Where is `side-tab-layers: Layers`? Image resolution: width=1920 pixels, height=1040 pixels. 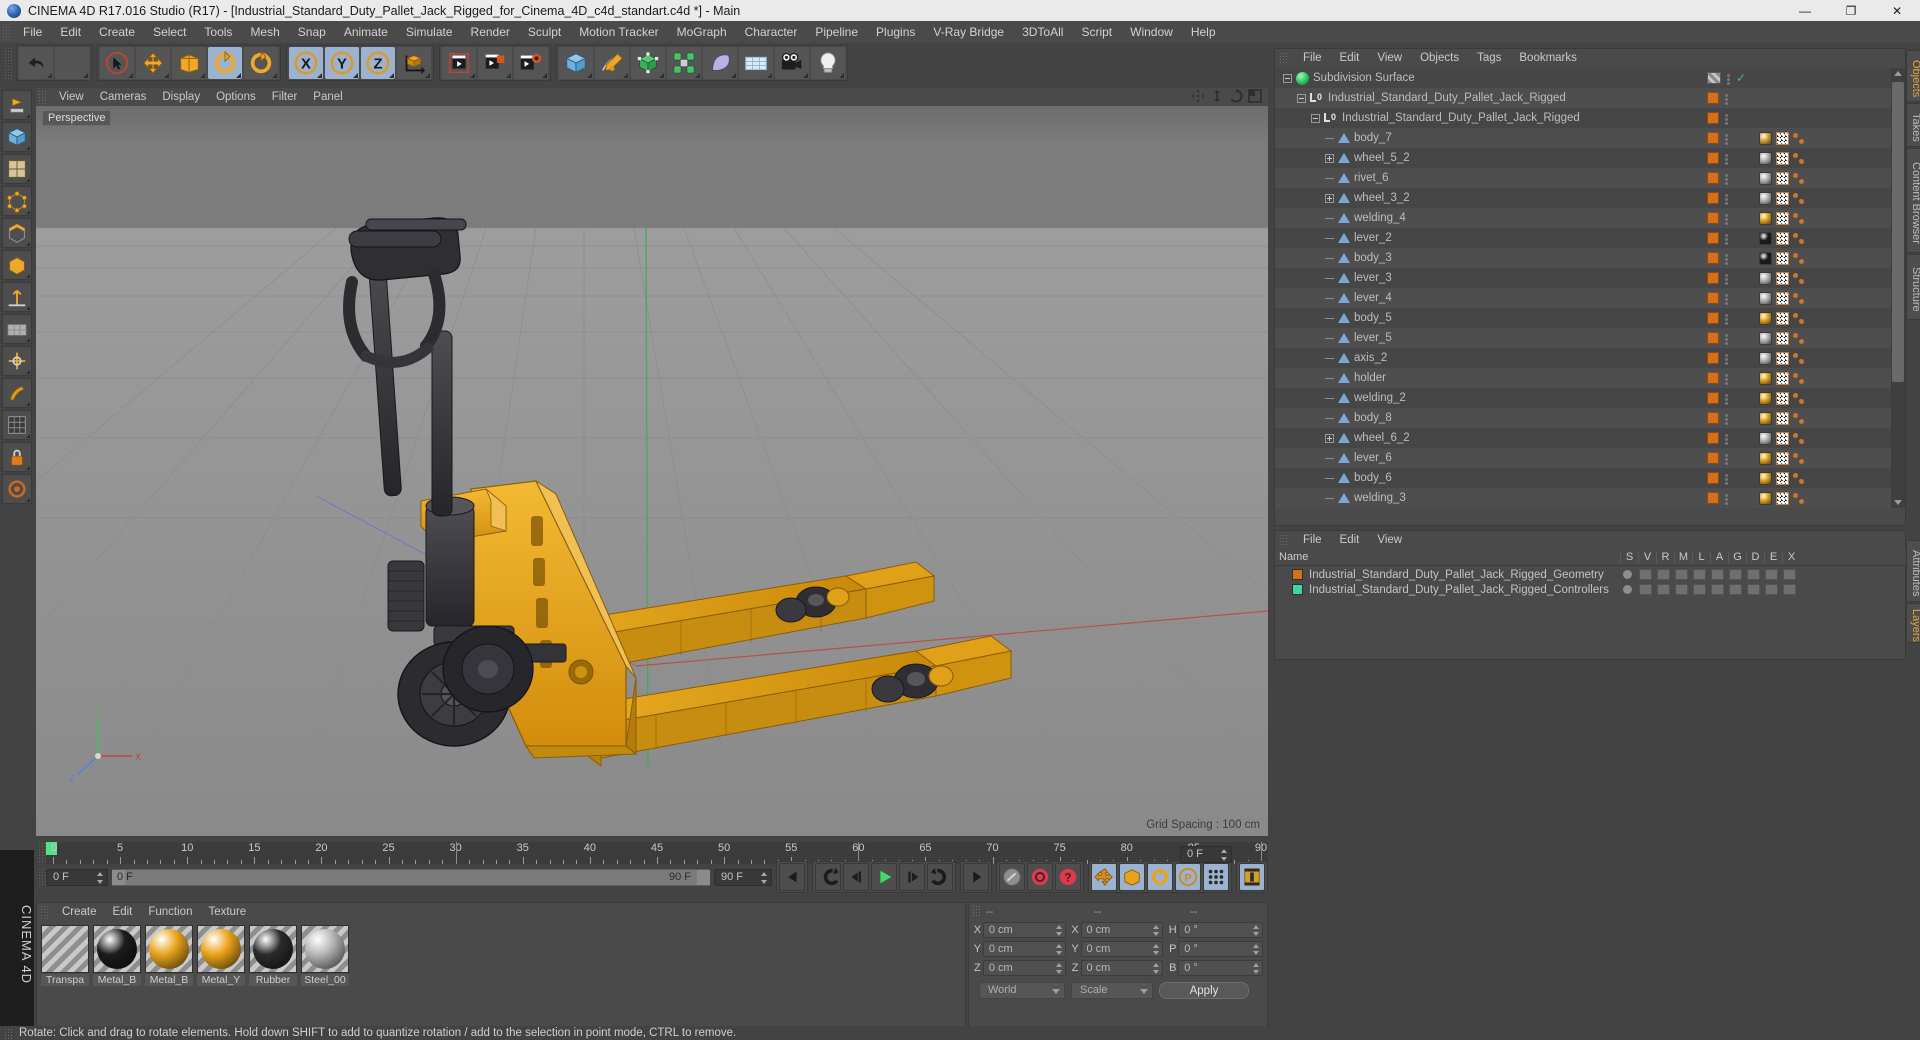 side-tab-layers: Layers is located at coordinates (1913, 623).